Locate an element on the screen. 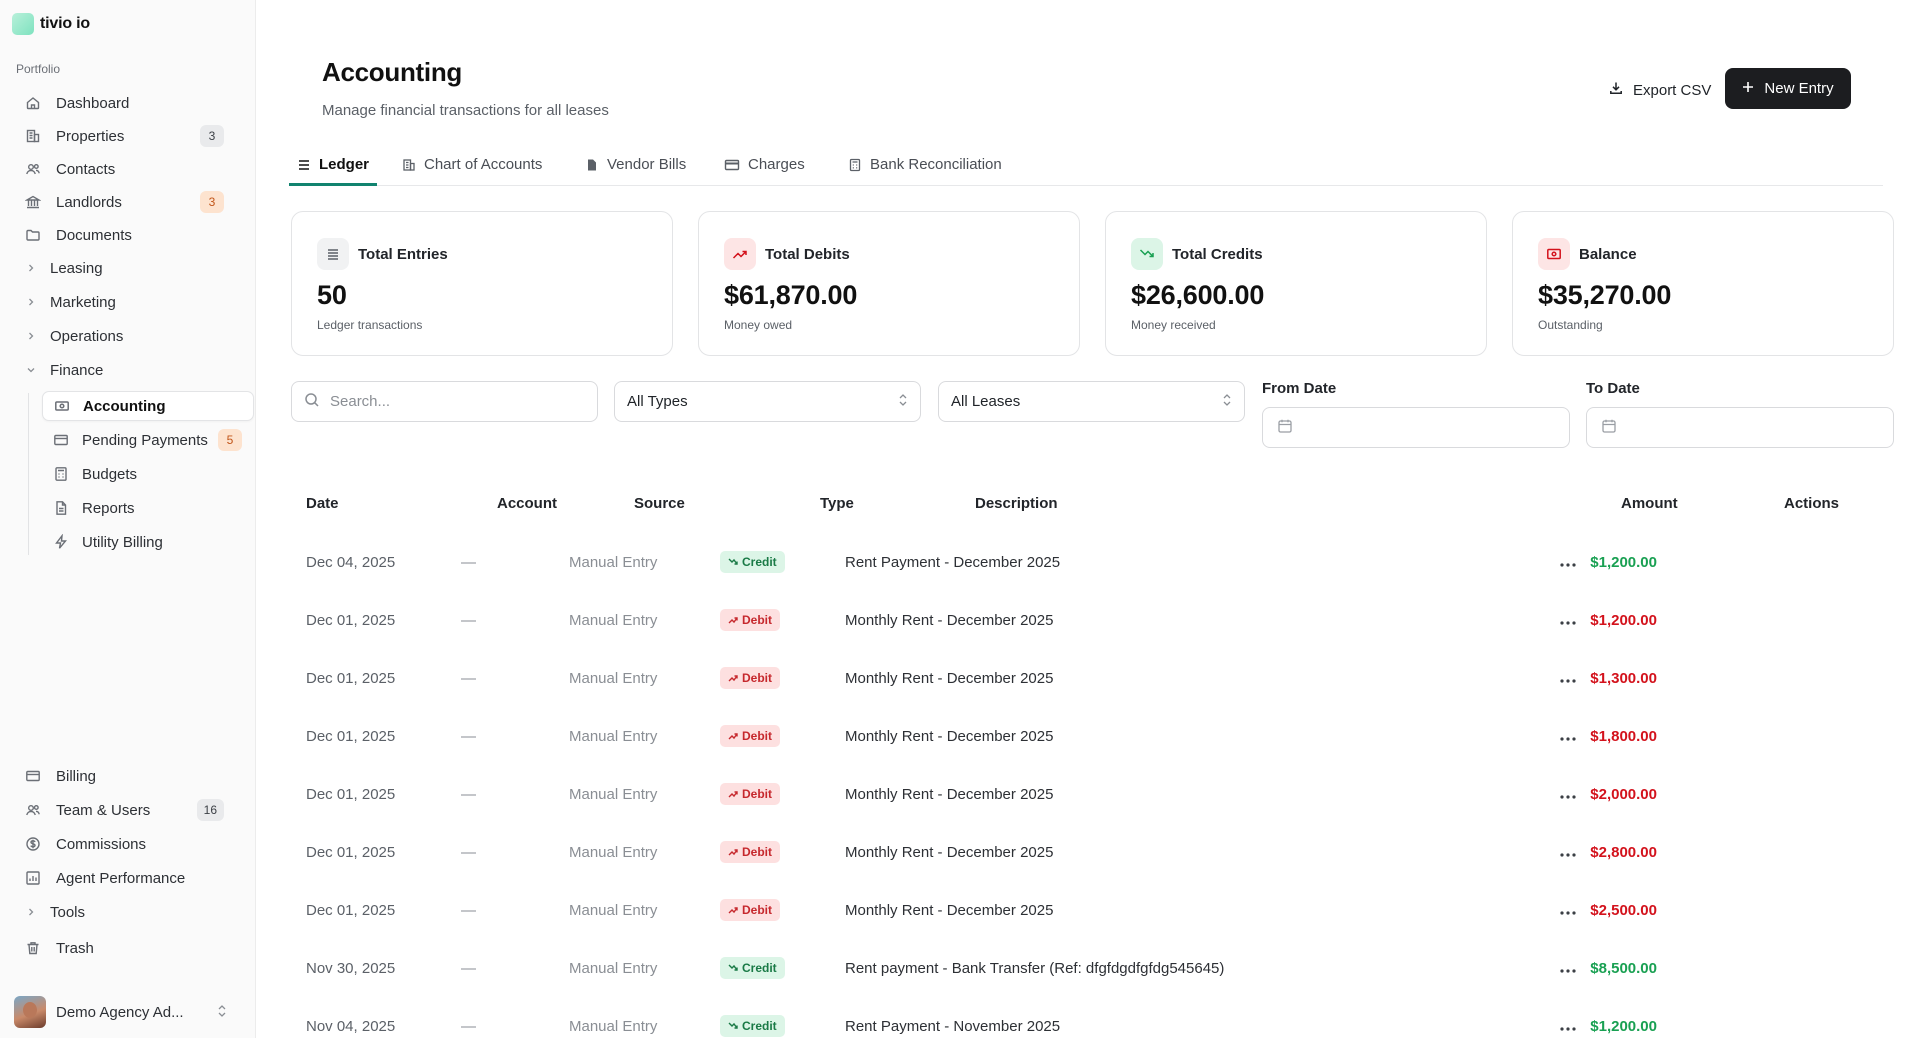 This screenshot has width=1920, height=1055. export-csv-button: Export CSV is located at coordinates (1660, 90).